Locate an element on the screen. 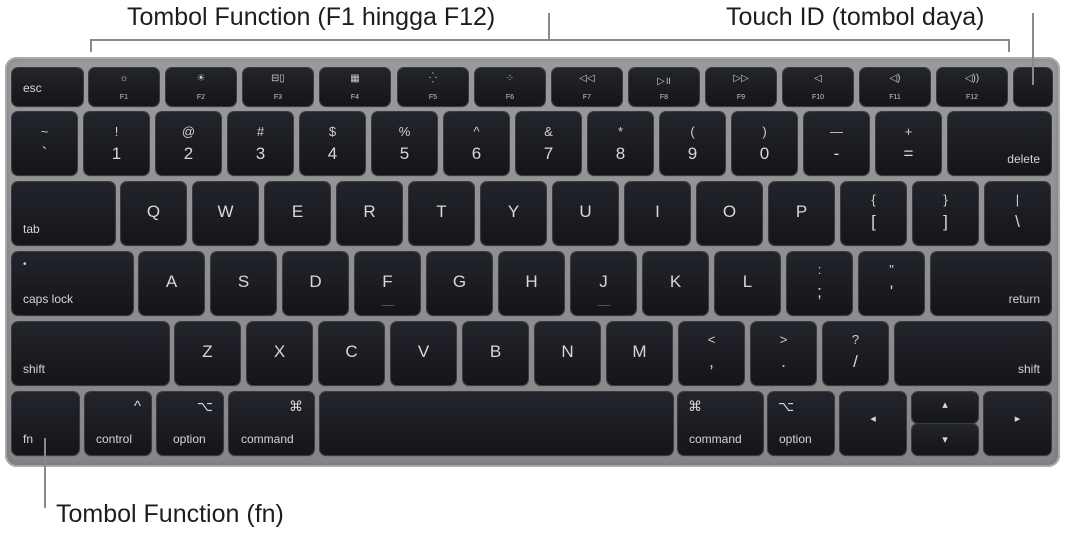 This screenshot has width=1067, height=535. f9-key: ▷▷ F9 is located at coordinates (741, 87).